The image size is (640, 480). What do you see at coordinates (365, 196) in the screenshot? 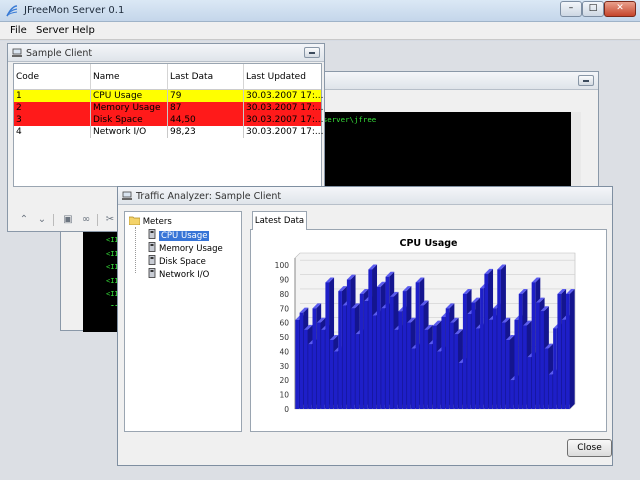
I see `traffic-title-bar: Traffic Analyzer: Sample Client` at bounding box center [365, 196].